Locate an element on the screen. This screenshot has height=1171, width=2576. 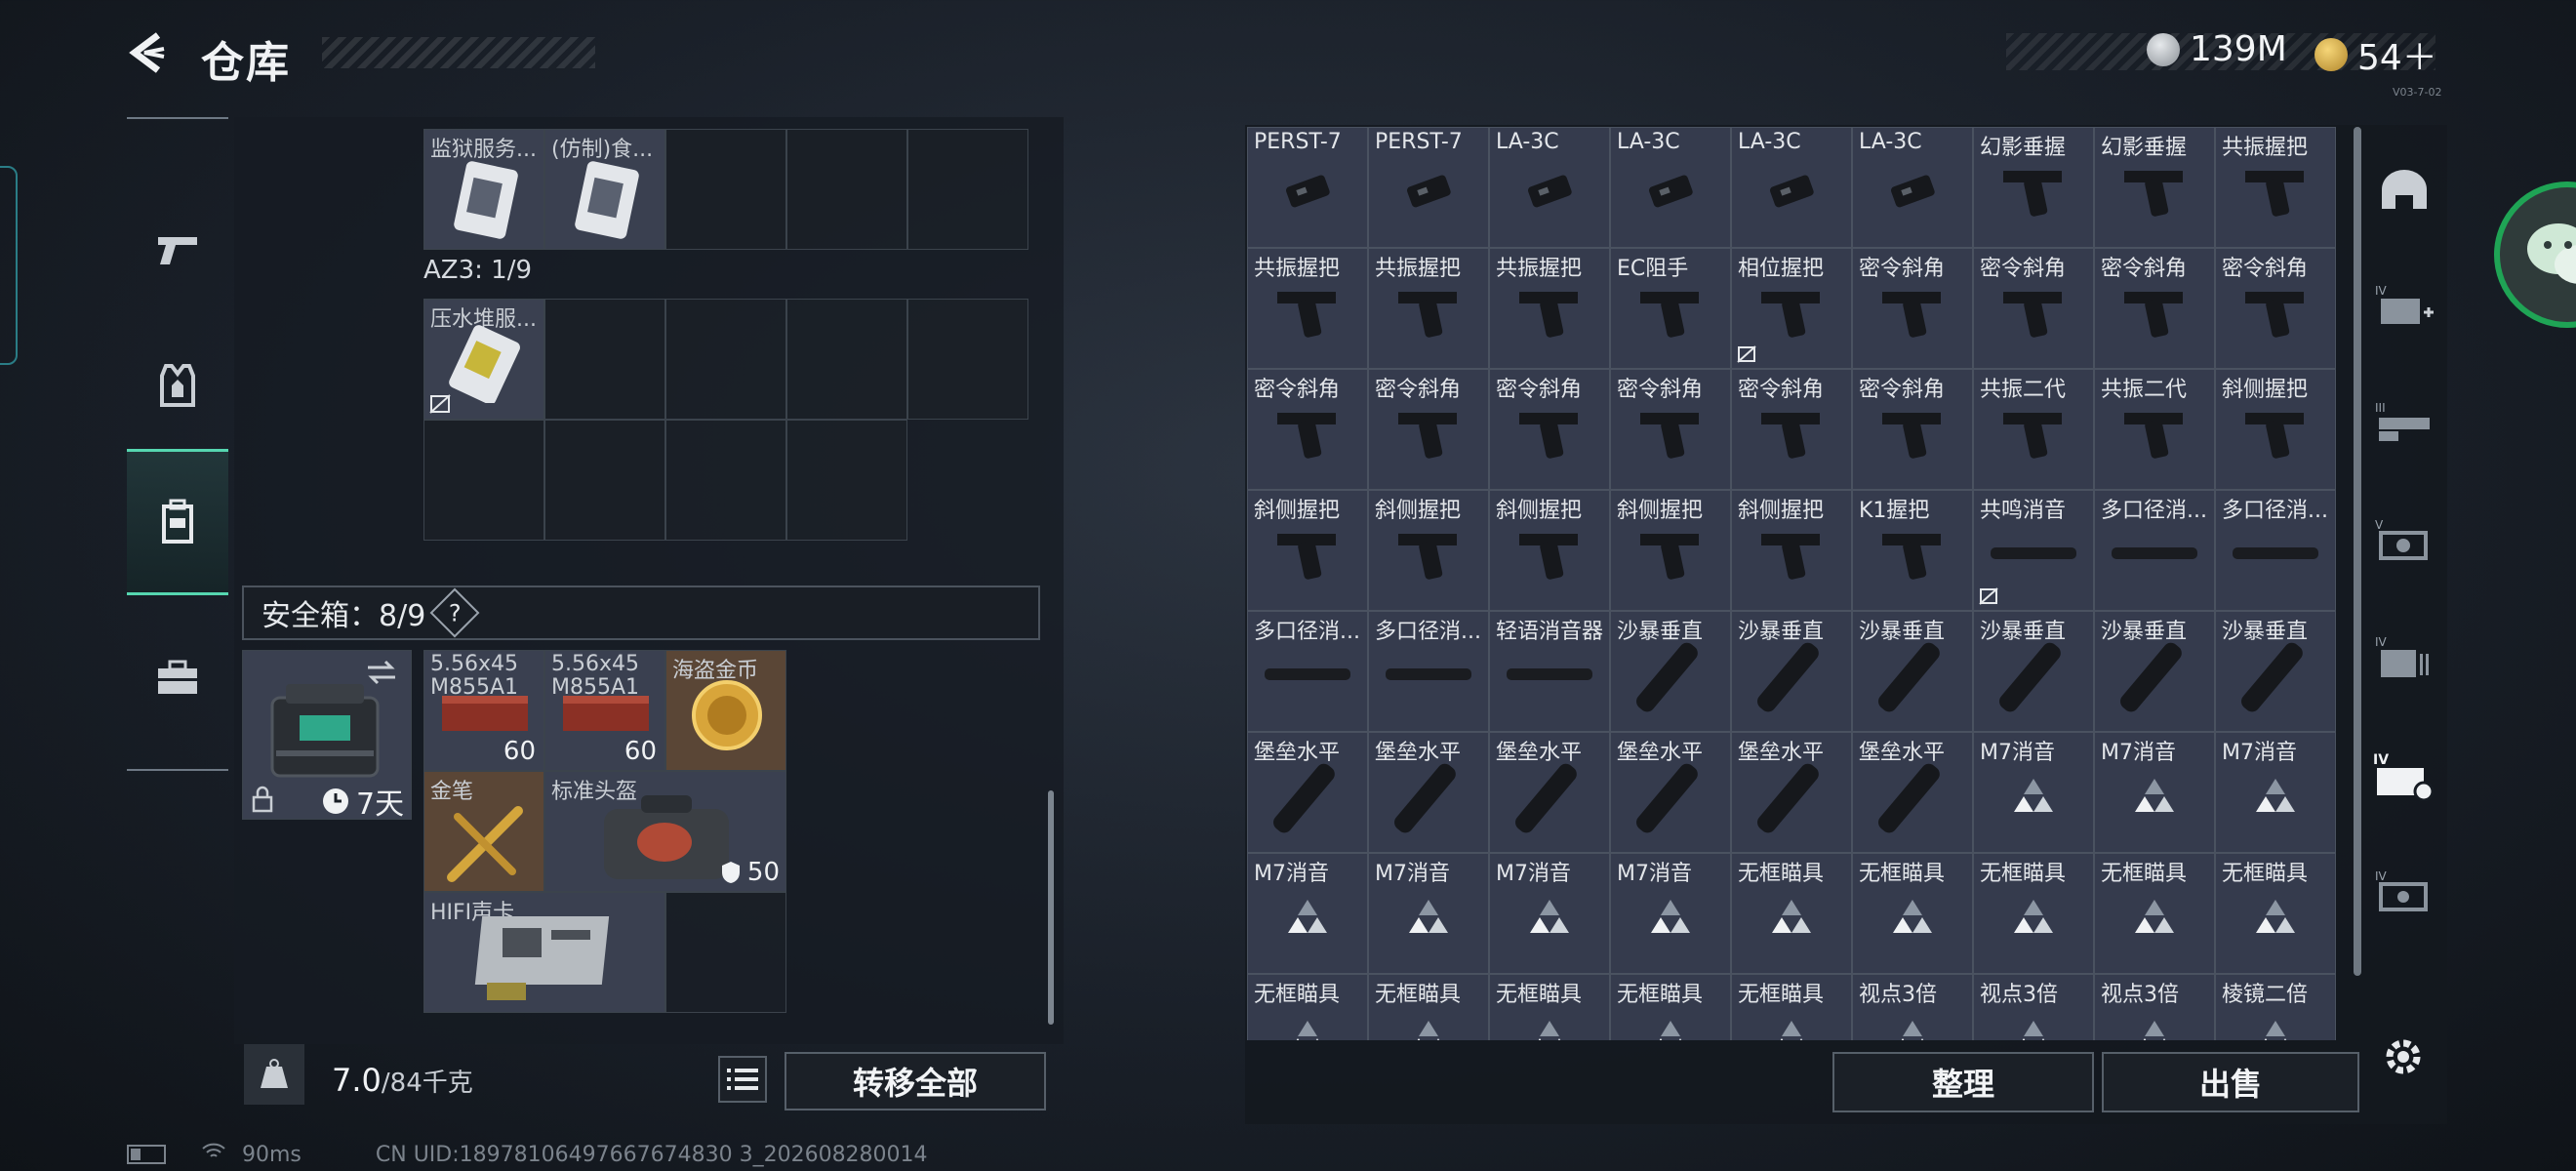
list-view-button is located at coordinates (742, 1079).